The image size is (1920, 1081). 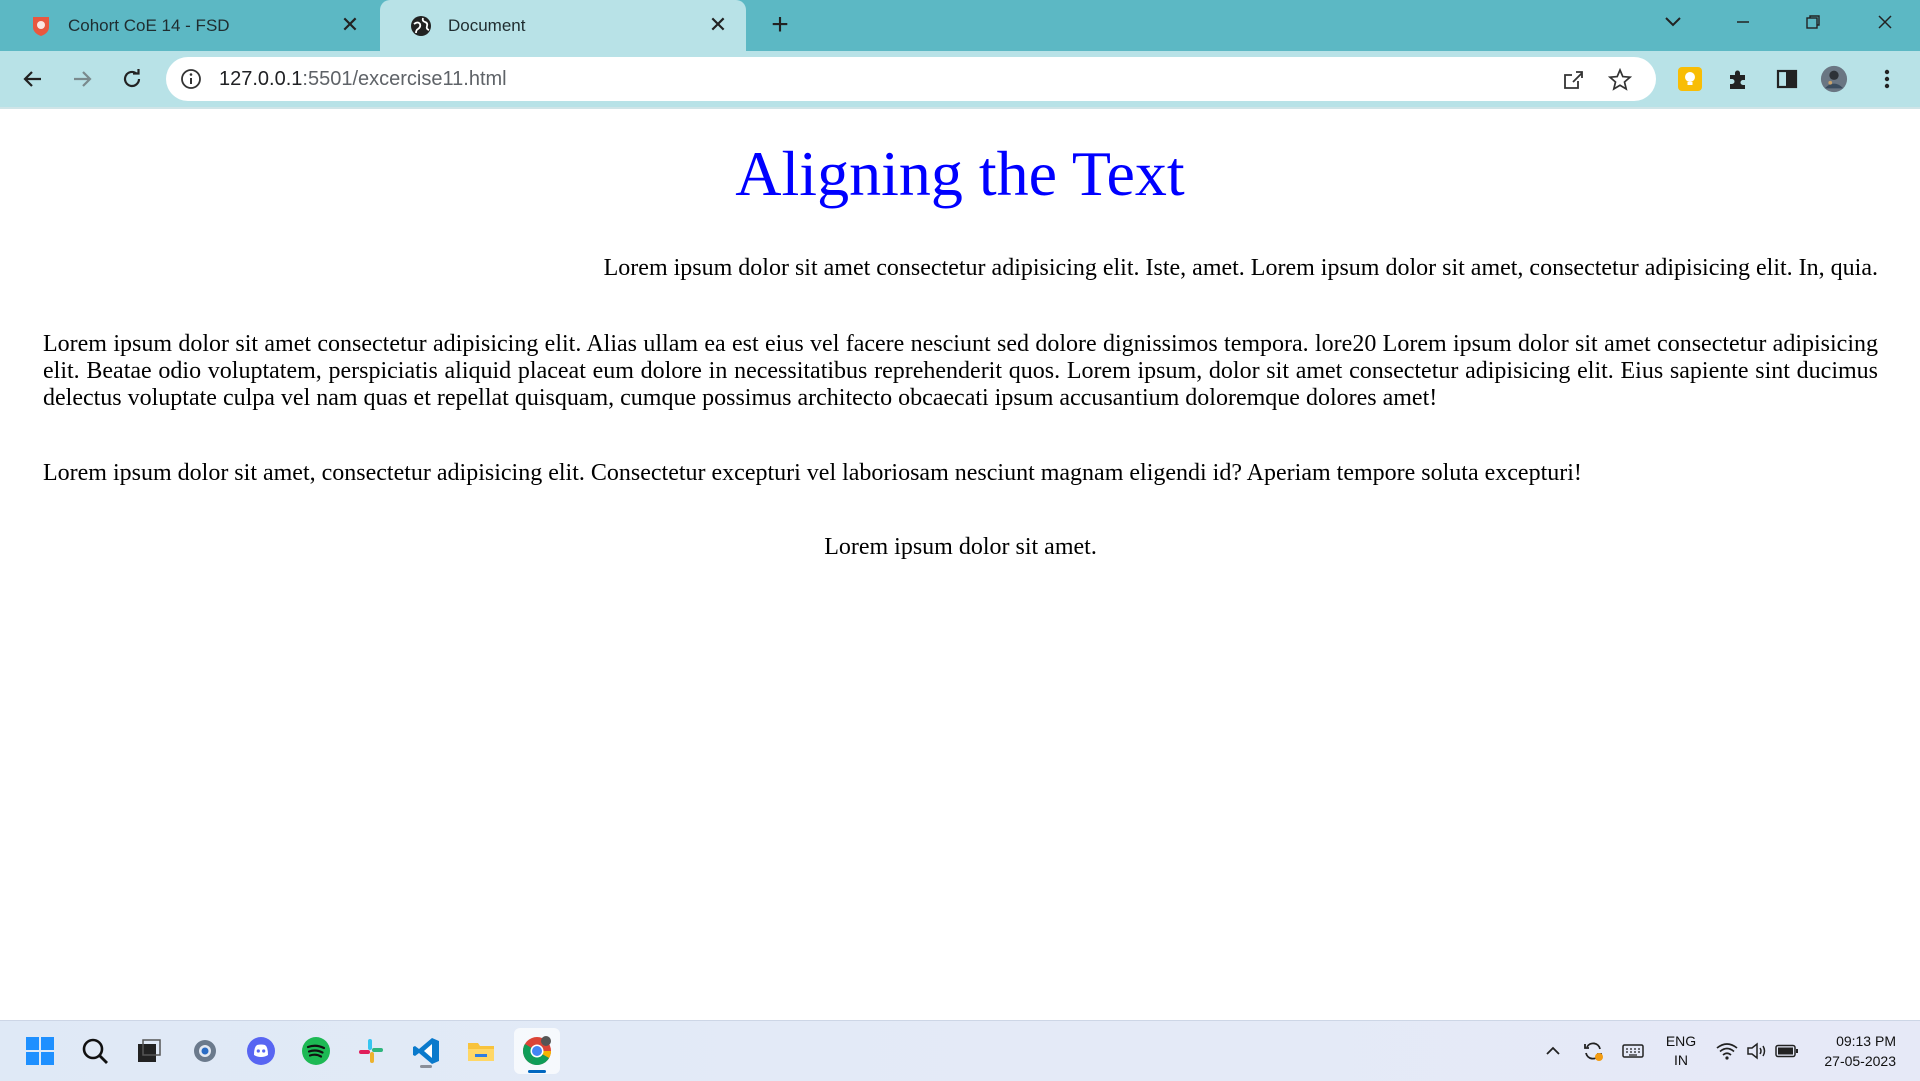 I want to click on globe-favicon-icon, so click(x=421, y=26).